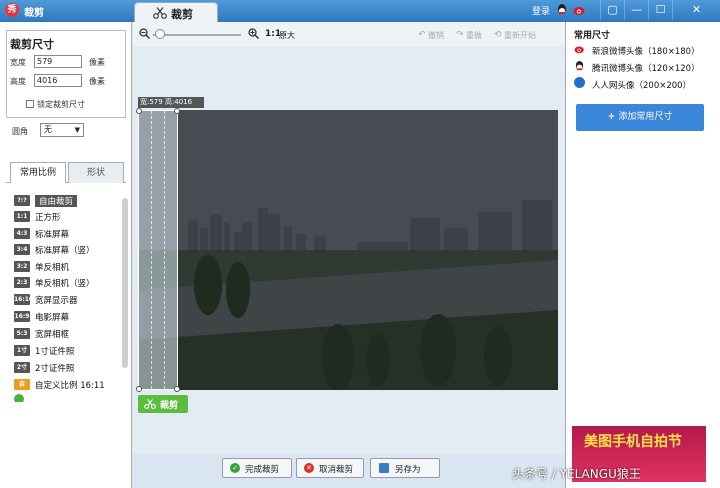  I want to click on ratio-item-3-2: 3:2 单反相机, so click(66, 267).